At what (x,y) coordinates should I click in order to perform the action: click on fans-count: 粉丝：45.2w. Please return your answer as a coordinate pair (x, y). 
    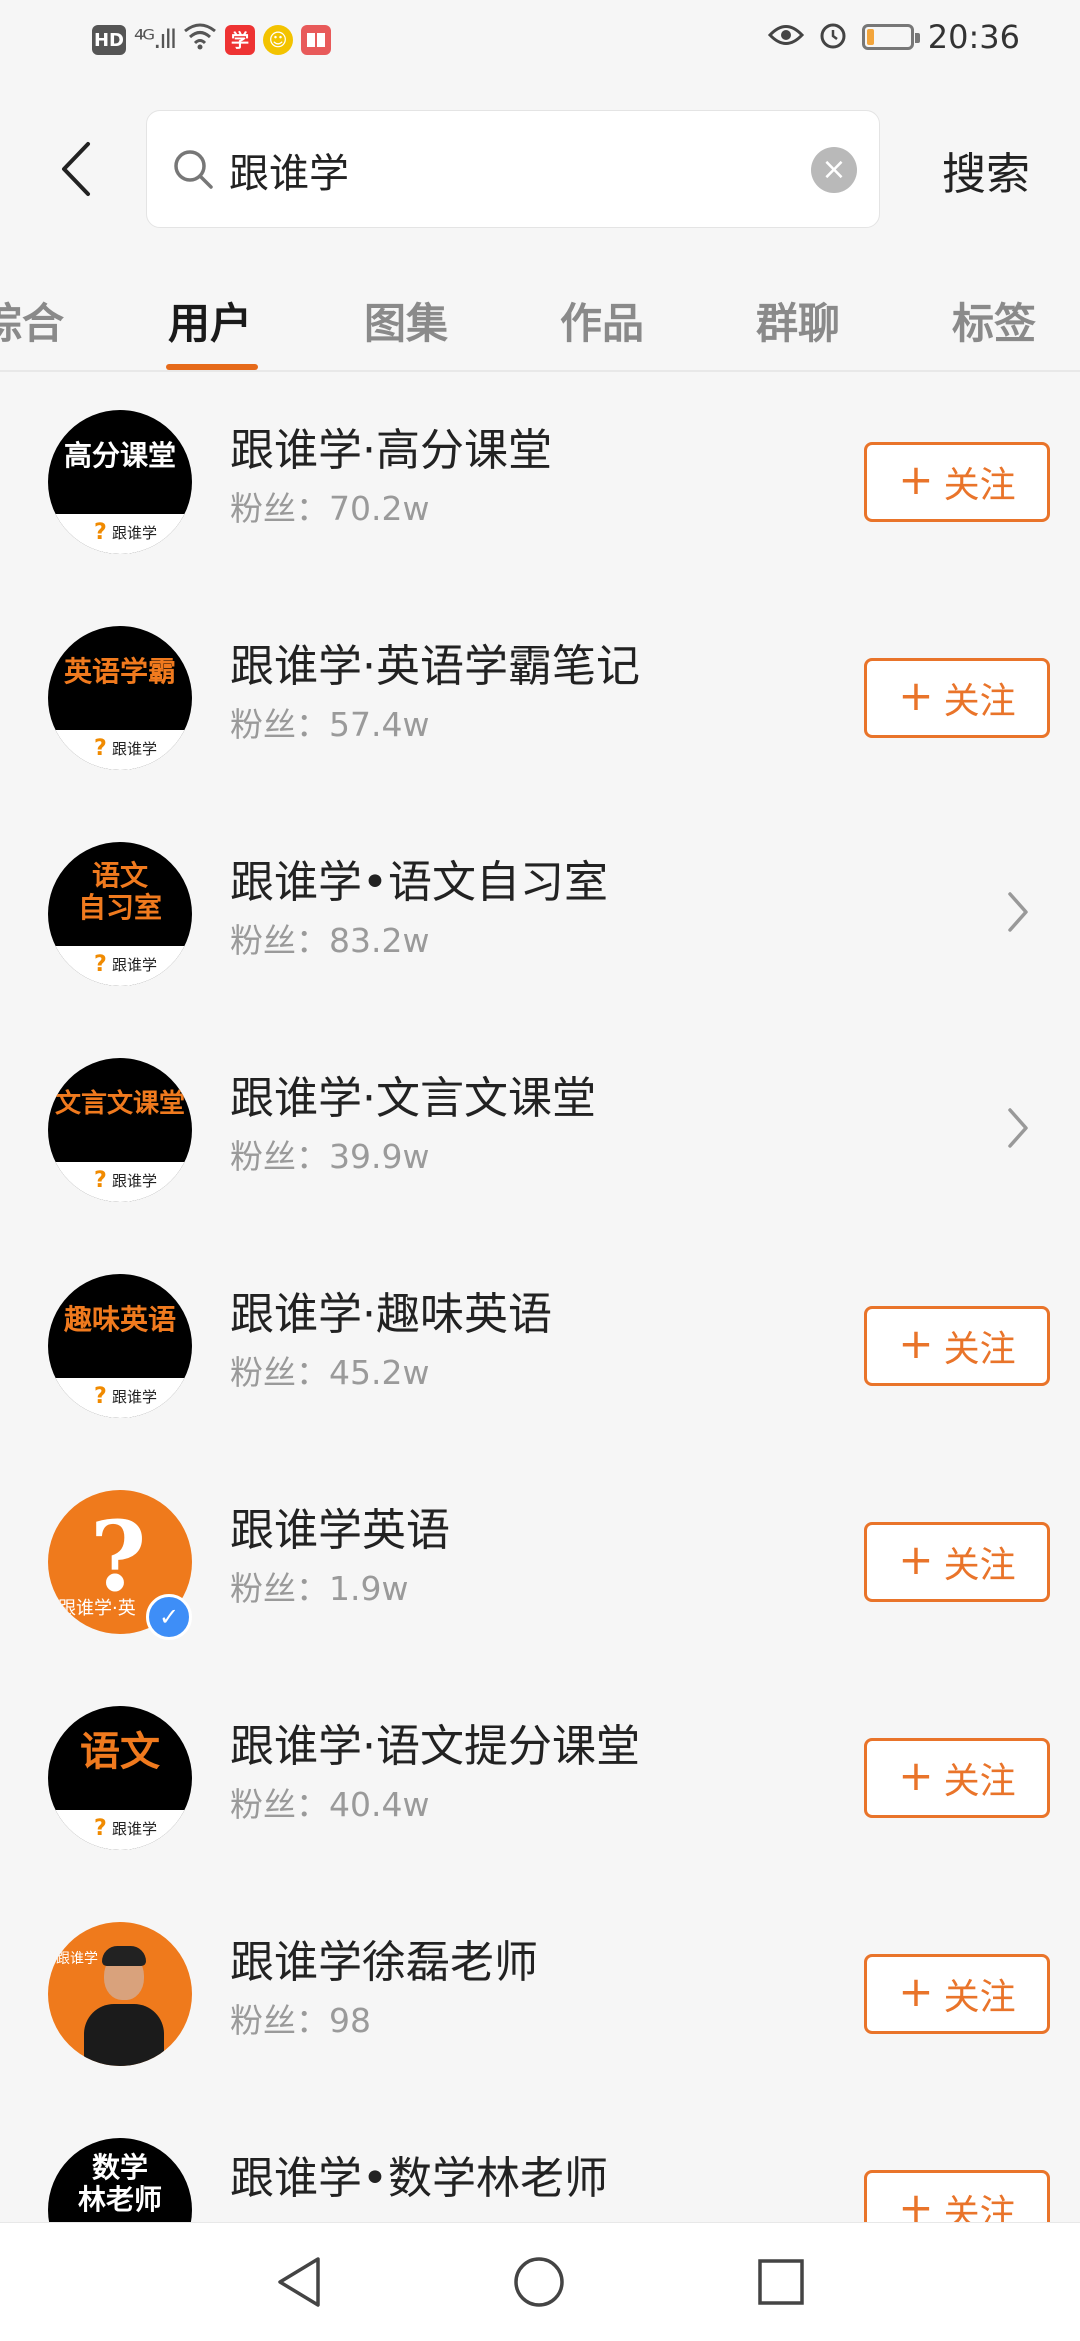
    Looking at the image, I should click on (330, 1372).